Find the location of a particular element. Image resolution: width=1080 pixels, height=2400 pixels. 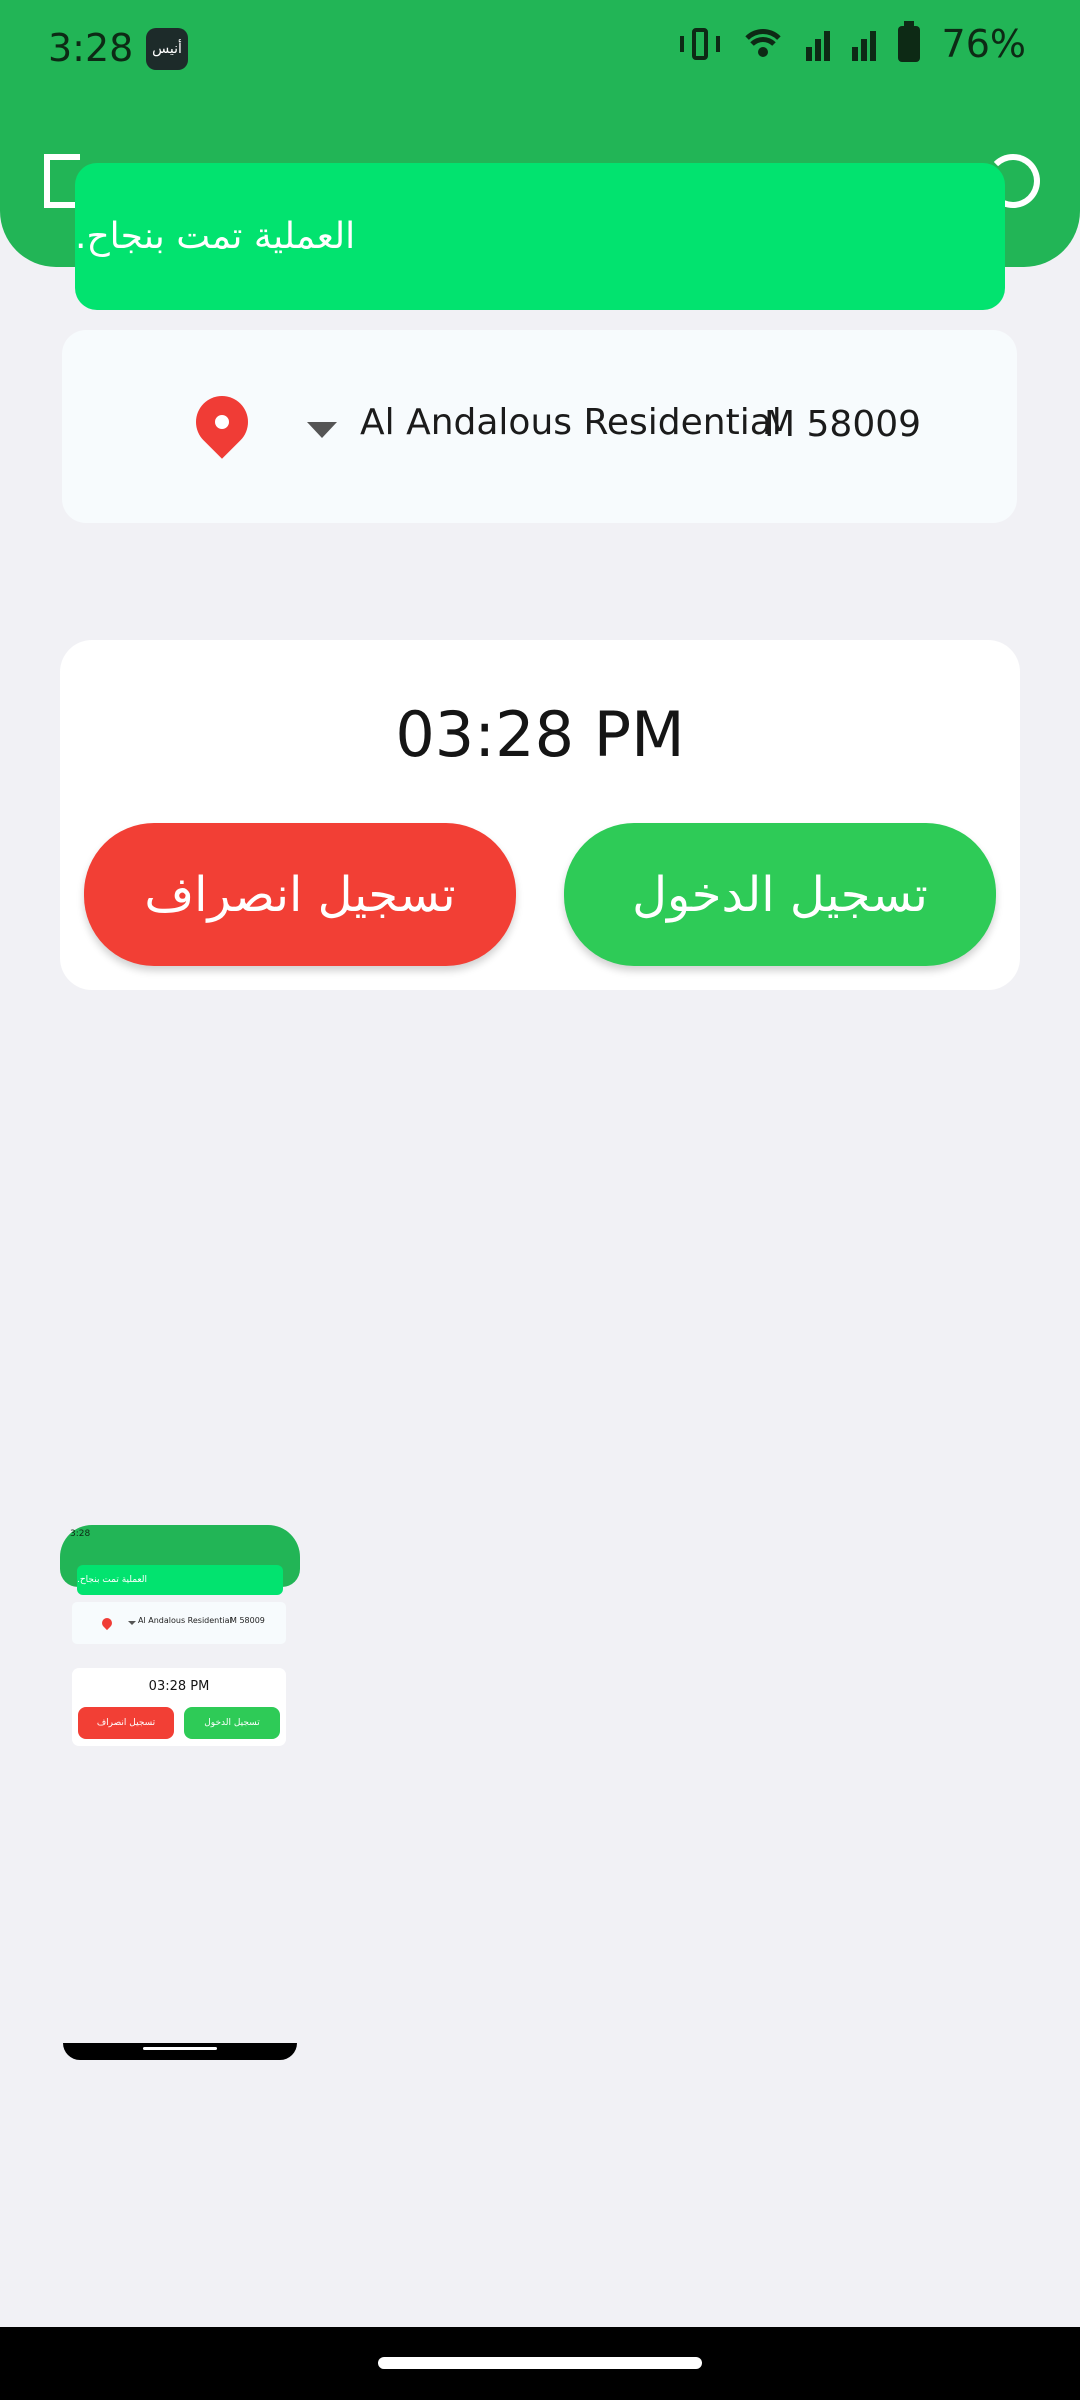

app-badge-text: أنيس is located at coordinates (167, 49).